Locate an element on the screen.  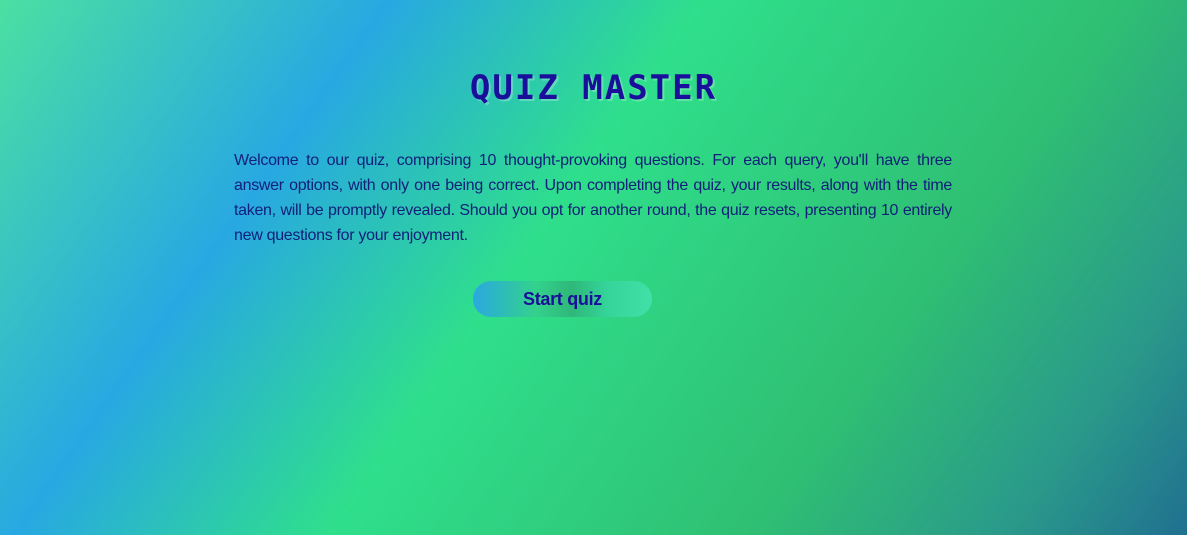
page-title: QUIZ MASTER is located at coordinates (593, 88).